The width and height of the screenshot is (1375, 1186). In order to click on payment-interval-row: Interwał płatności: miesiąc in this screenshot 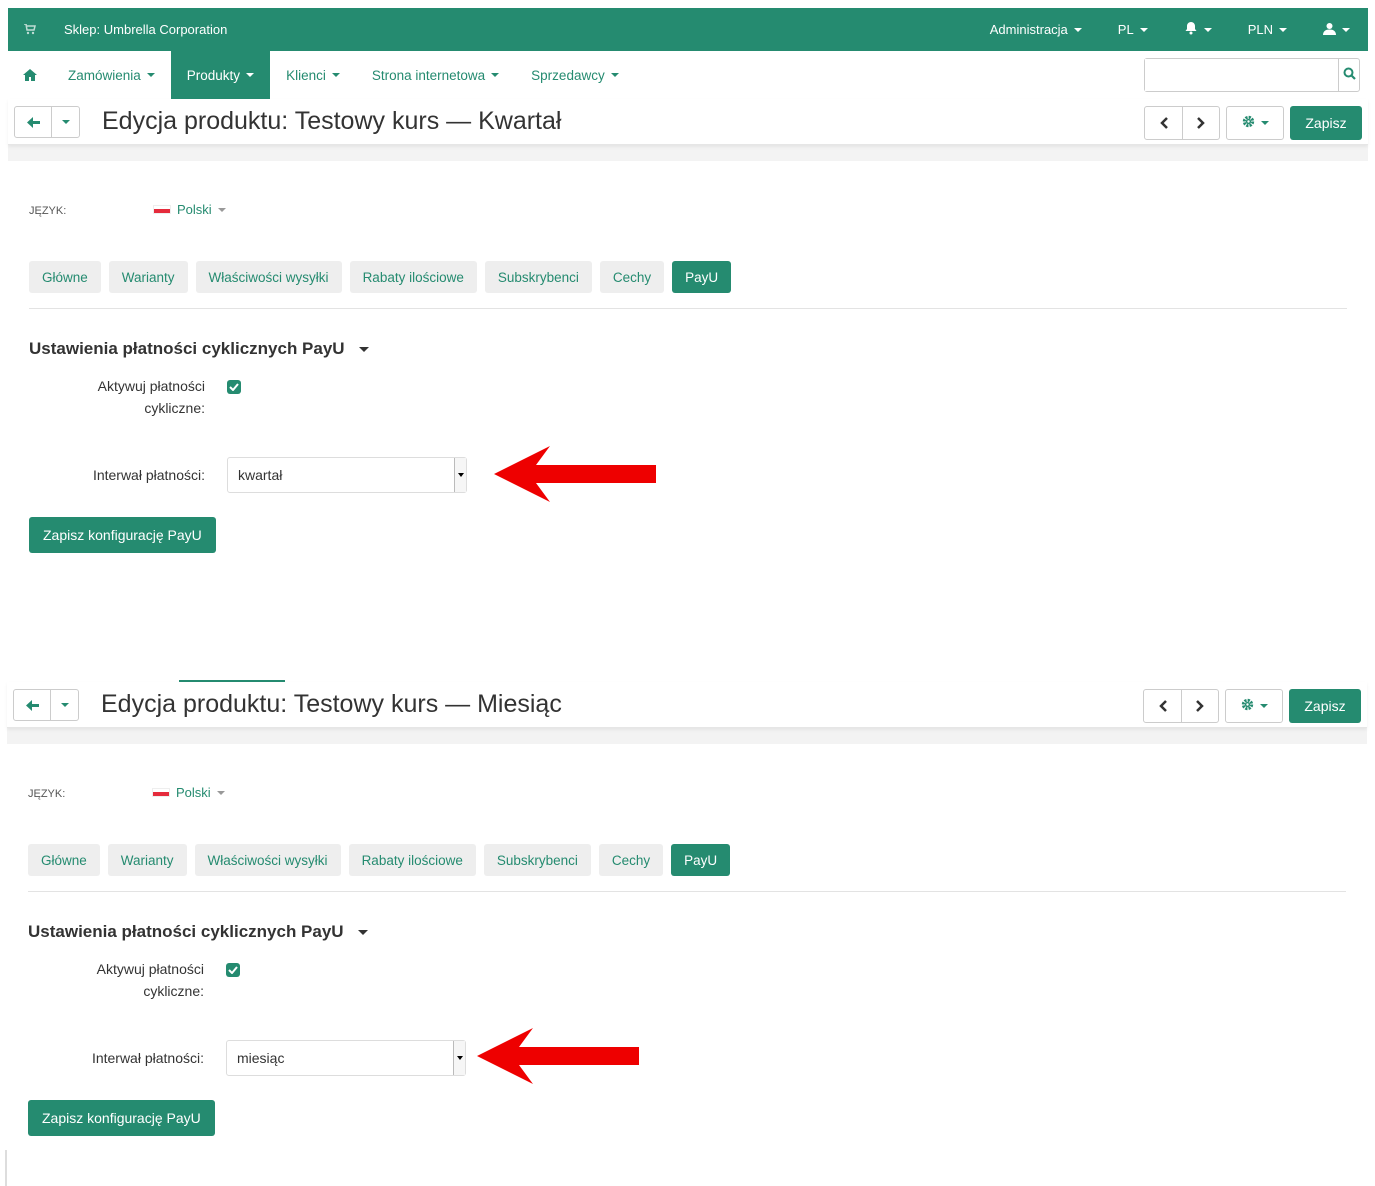, I will do `click(697, 1059)`.